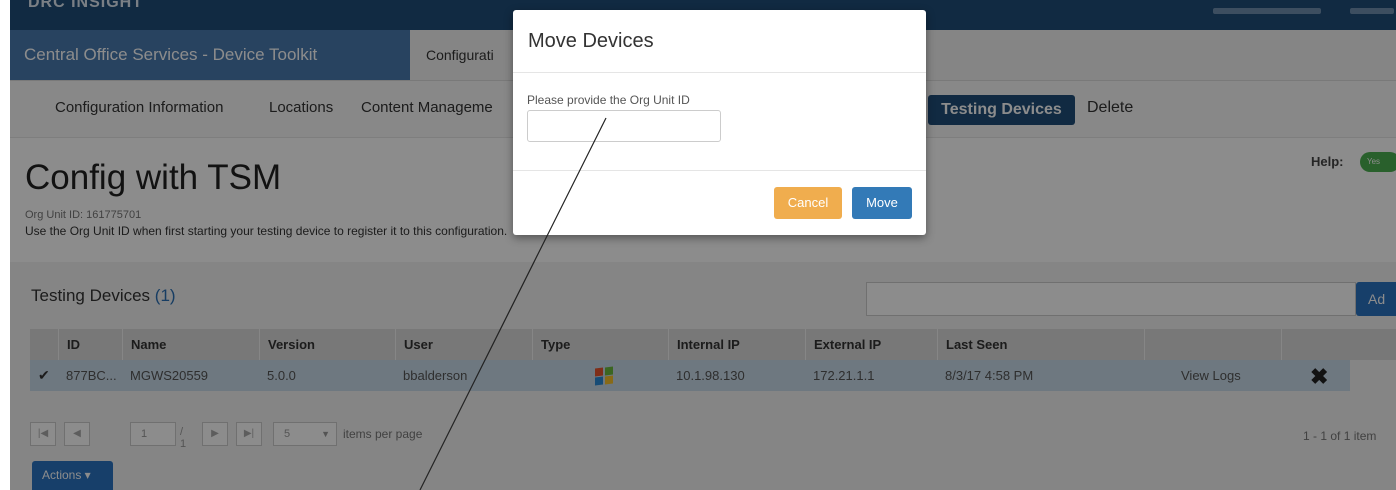 The height and width of the screenshot is (490, 1396). Describe the element at coordinates (808, 203) in the screenshot. I see `cancel-button: Cancel` at that location.